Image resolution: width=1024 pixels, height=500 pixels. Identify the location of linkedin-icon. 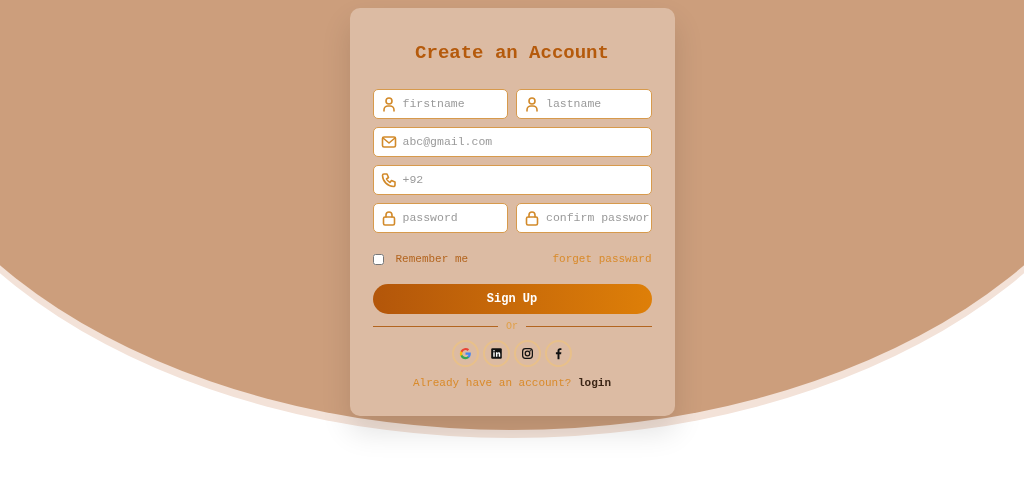
(496, 354).